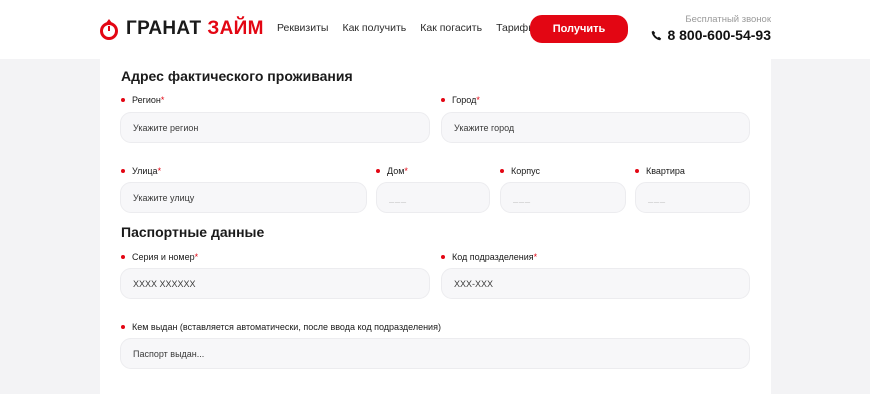 This screenshot has width=870, height=394. Describe the element at coordinates (193, 232) in the screenshot. I see `passport-section-title: Паспортные данные` at that location.